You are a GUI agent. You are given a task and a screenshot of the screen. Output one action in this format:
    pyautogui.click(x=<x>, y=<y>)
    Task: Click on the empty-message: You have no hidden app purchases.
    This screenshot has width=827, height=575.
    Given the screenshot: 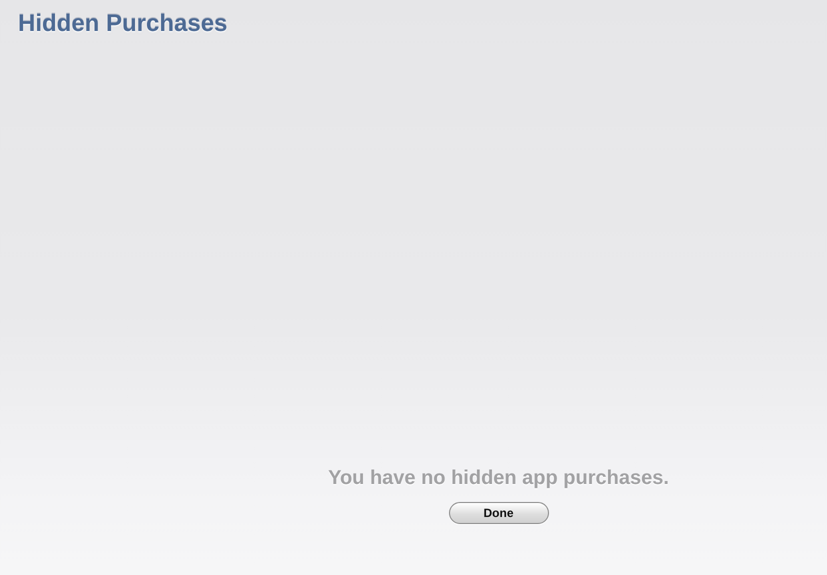 What is the action you would take?
    pyautogui.click(x=498, y=478)
    